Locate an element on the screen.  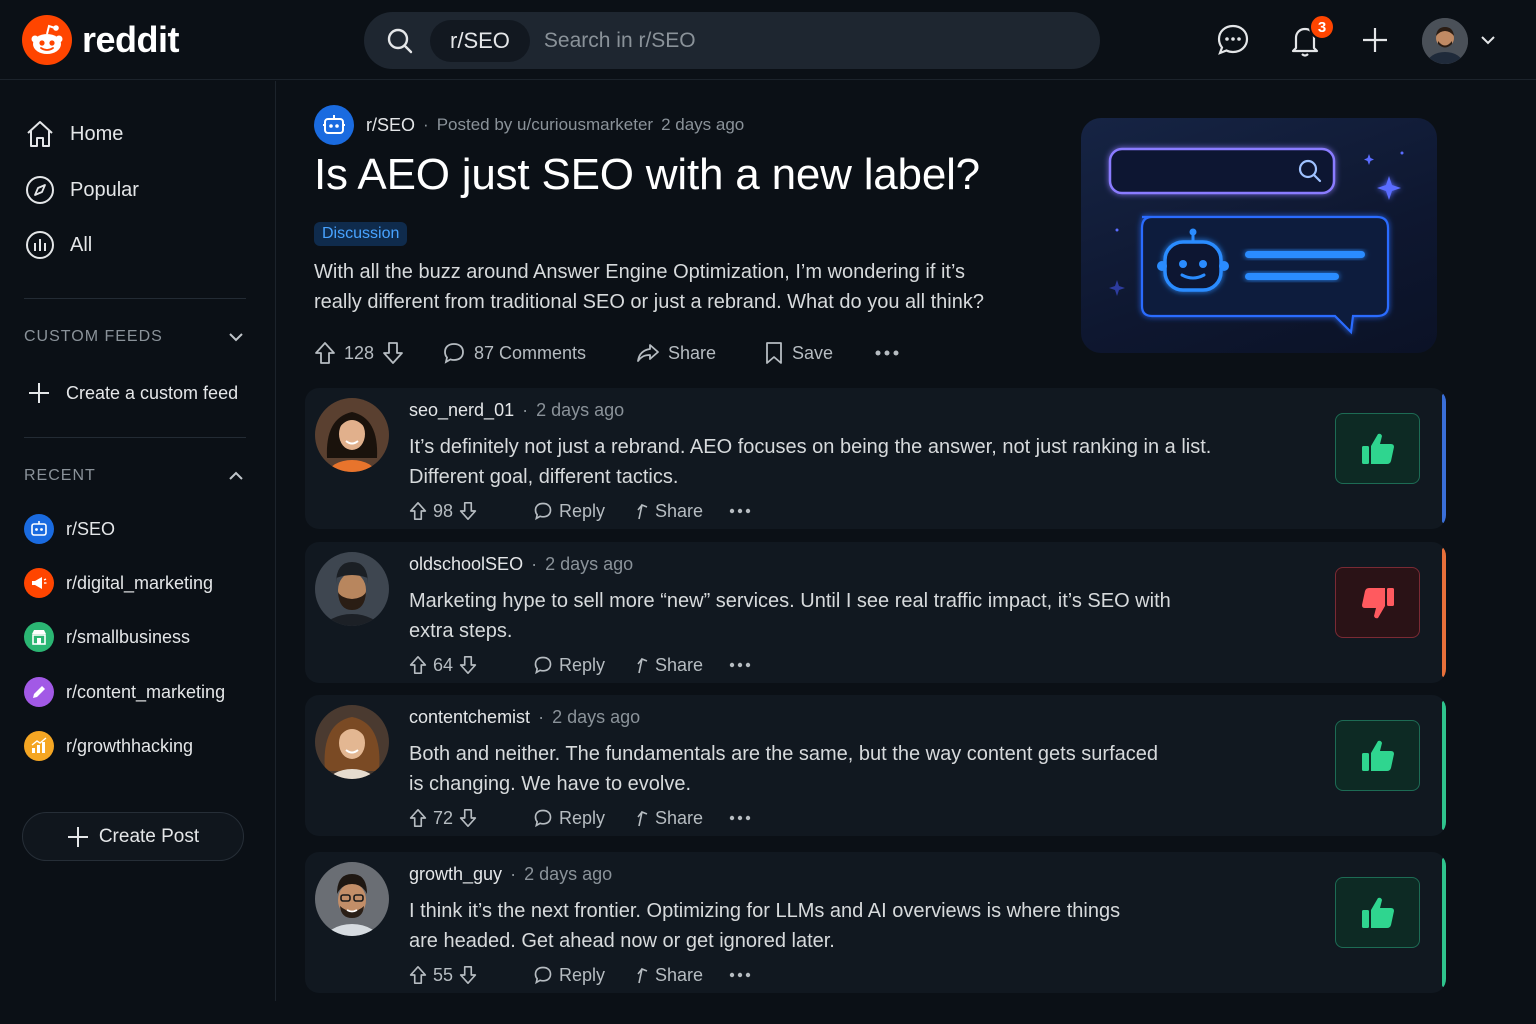
recent-item-content-marketing: r/content_marketing is located at coordinates (124, 692).